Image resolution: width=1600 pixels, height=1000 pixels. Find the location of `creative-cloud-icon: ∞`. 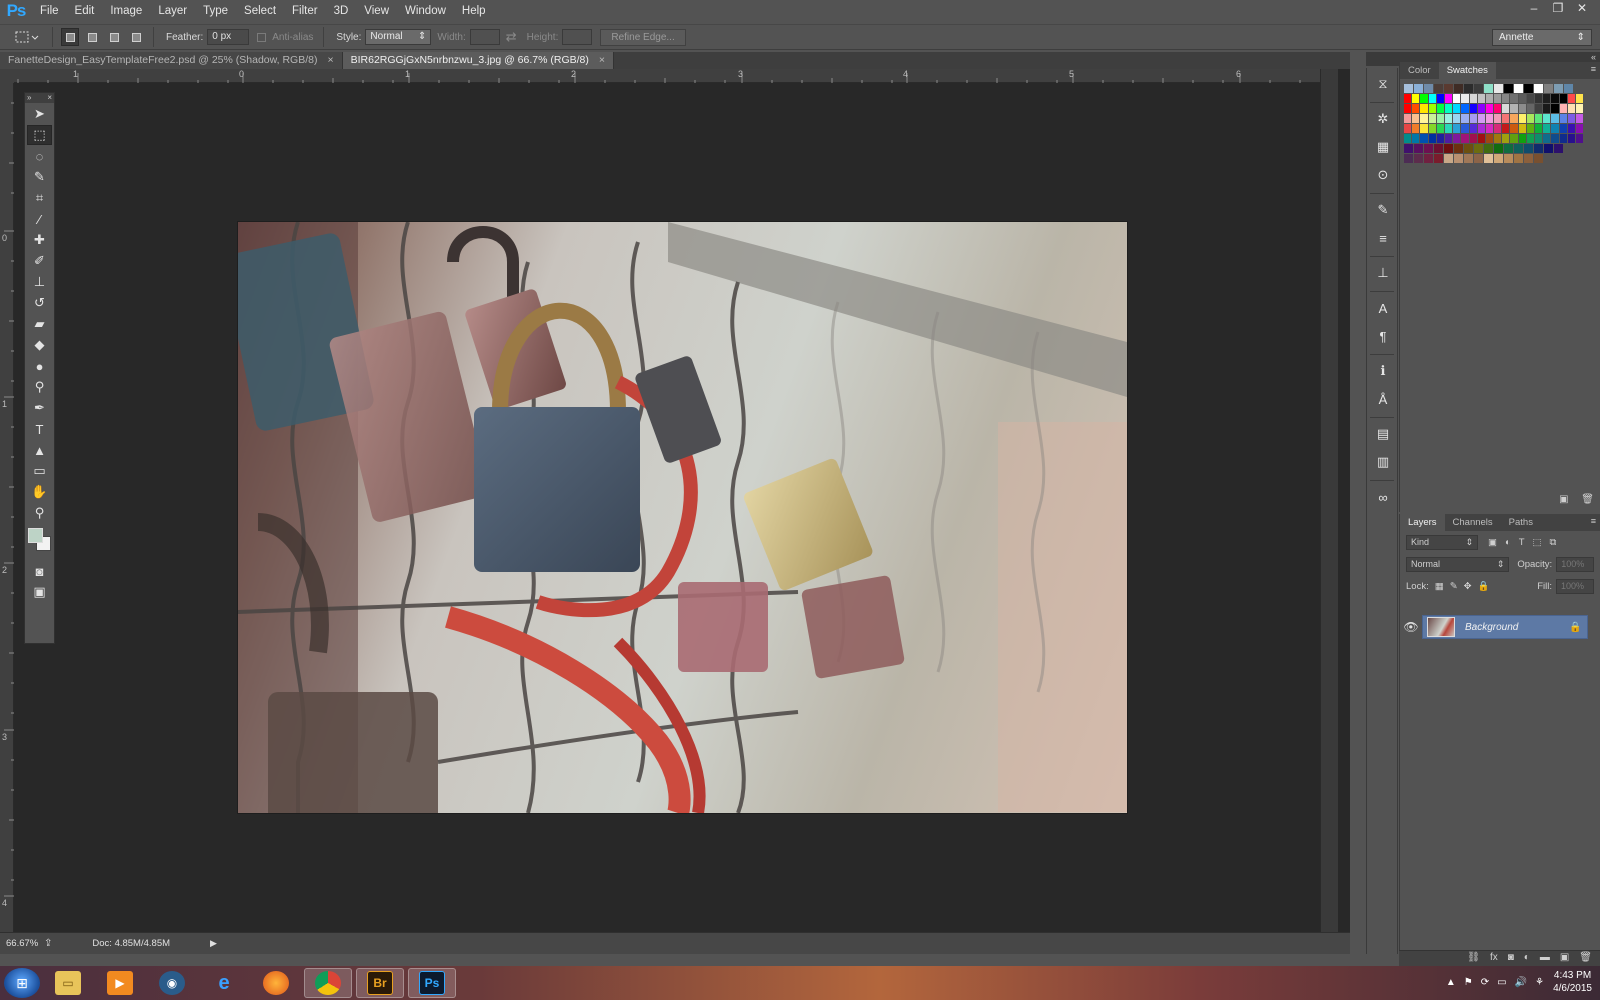

creative-cloud-icon: ∞ is located at coordinates (1383, 497).